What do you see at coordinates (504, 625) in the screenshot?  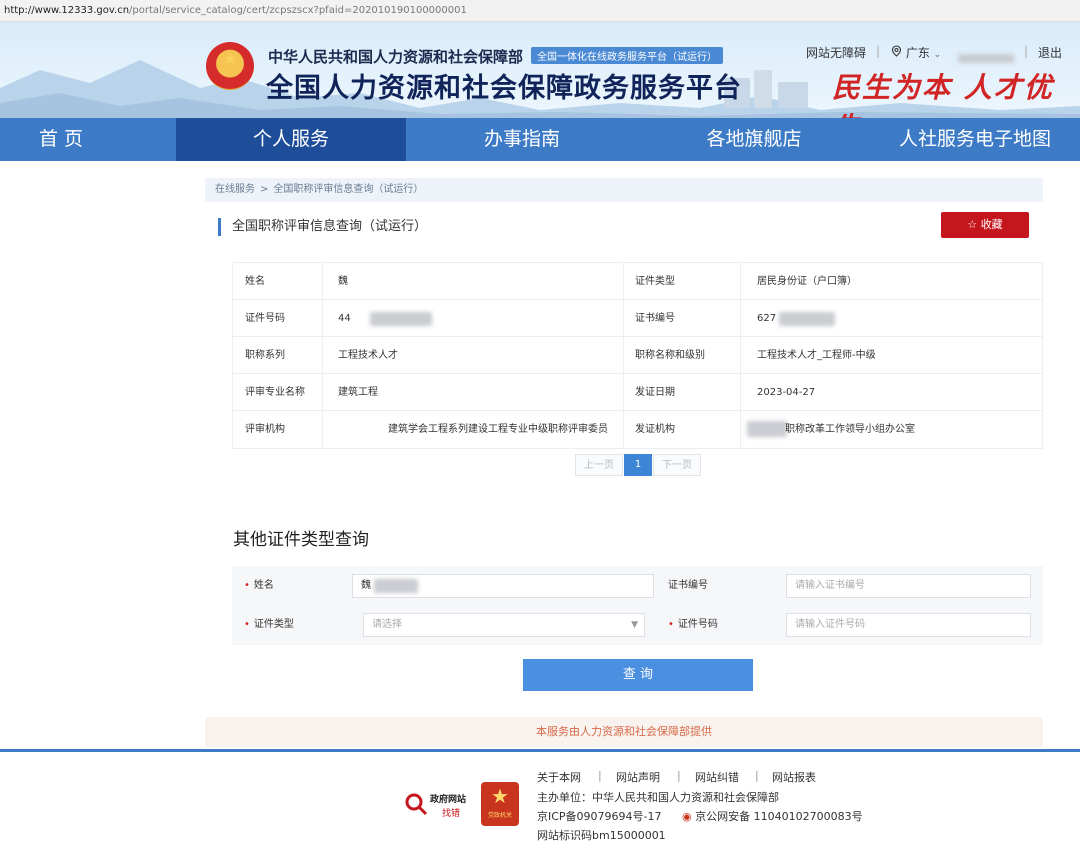 I see `id-type-select: 请选择 ▼` at bounding box center [504, 625].